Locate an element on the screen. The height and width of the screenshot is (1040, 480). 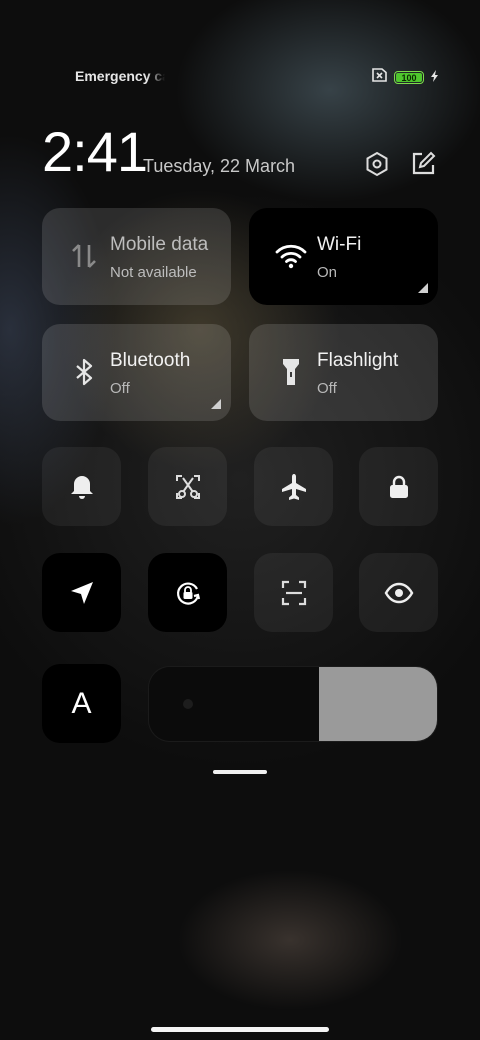
clock-date: Tuesday, 22 March is located at coordinates (219, 166).